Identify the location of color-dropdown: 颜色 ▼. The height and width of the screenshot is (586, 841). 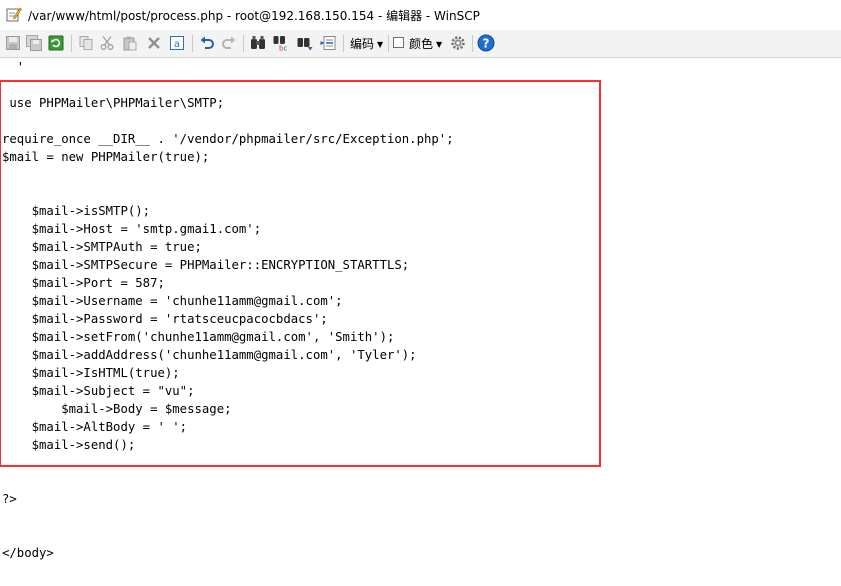
(425, 43).